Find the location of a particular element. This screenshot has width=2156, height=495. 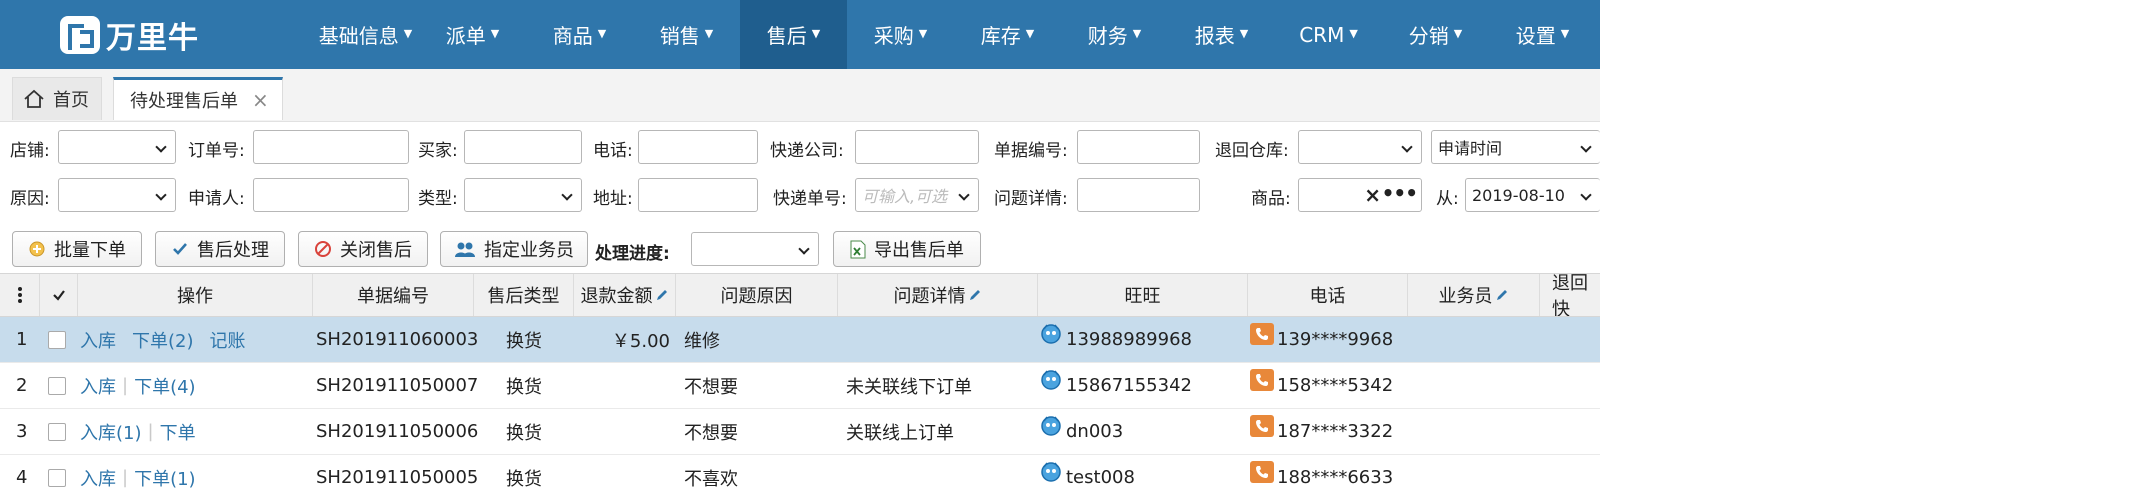

row-action-link: 记账 is located at coordinates (228, 340).